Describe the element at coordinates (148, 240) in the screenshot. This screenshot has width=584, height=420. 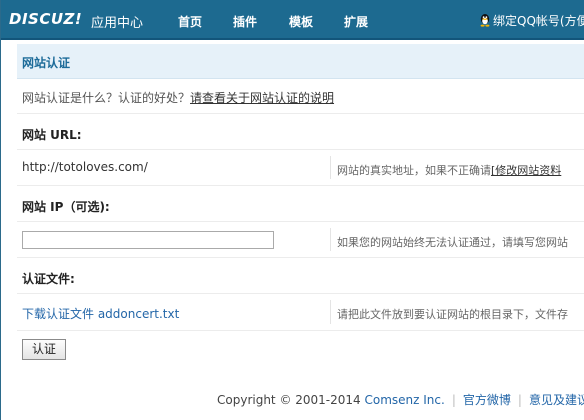
I see `site-ip-input` at that location.